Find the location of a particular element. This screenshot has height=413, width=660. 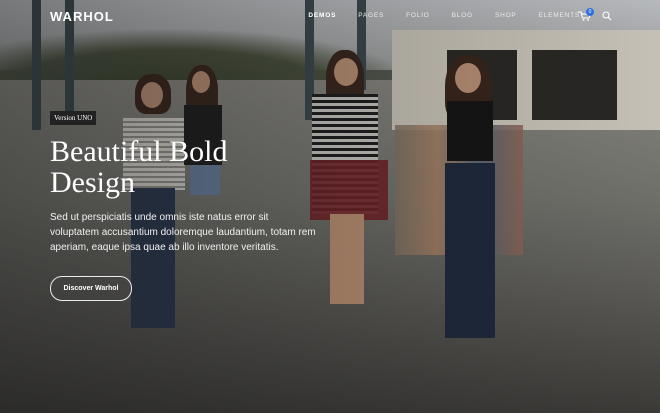

menu-item-elements: ELEMENTS is located at coordinates (559, 15).